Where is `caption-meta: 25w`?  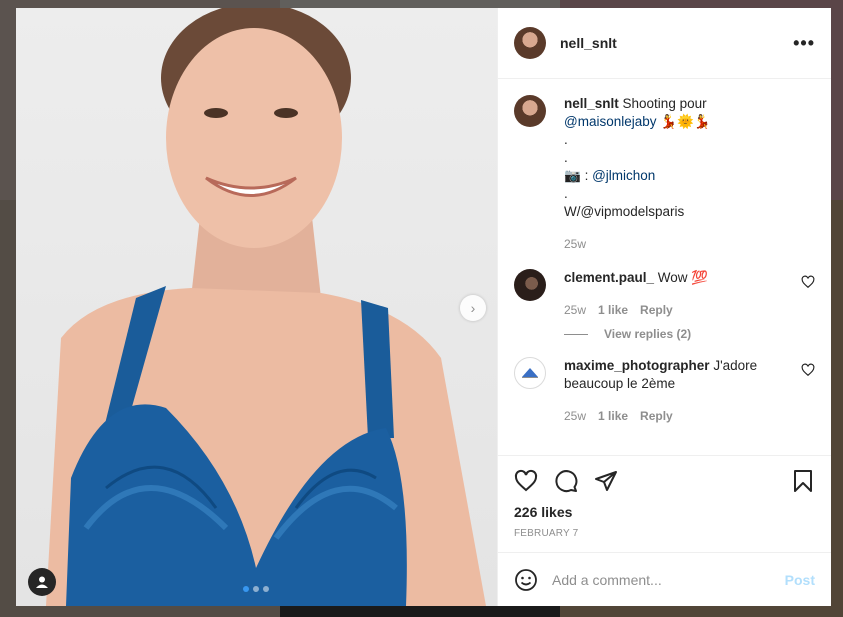
caption-meta: 25w is located at coordinates (689, 244).